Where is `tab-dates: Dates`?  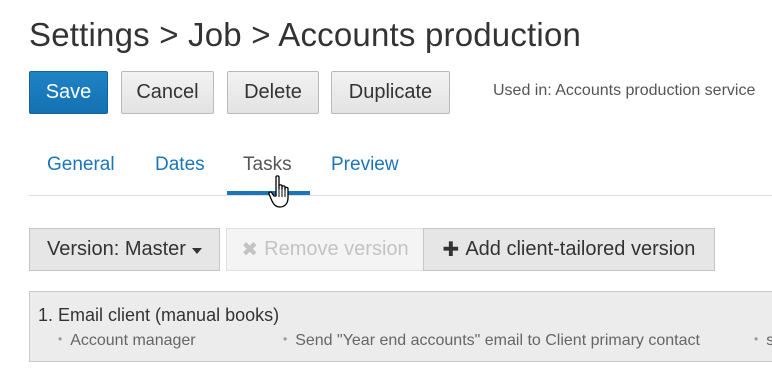 tab-dates: Dates is located at coordinates (180, 165).